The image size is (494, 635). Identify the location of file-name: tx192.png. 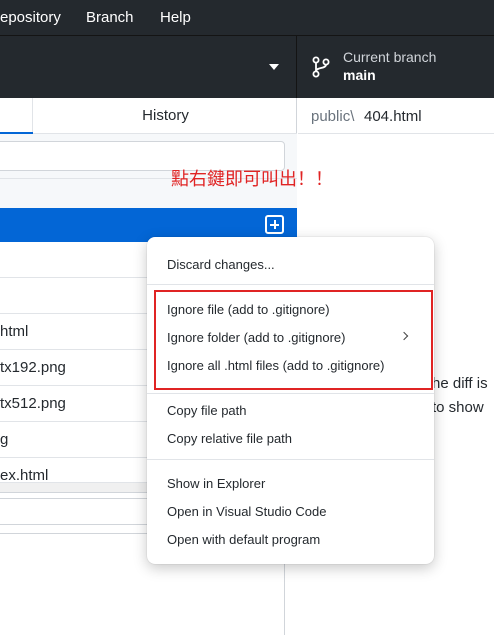
(33, 367).